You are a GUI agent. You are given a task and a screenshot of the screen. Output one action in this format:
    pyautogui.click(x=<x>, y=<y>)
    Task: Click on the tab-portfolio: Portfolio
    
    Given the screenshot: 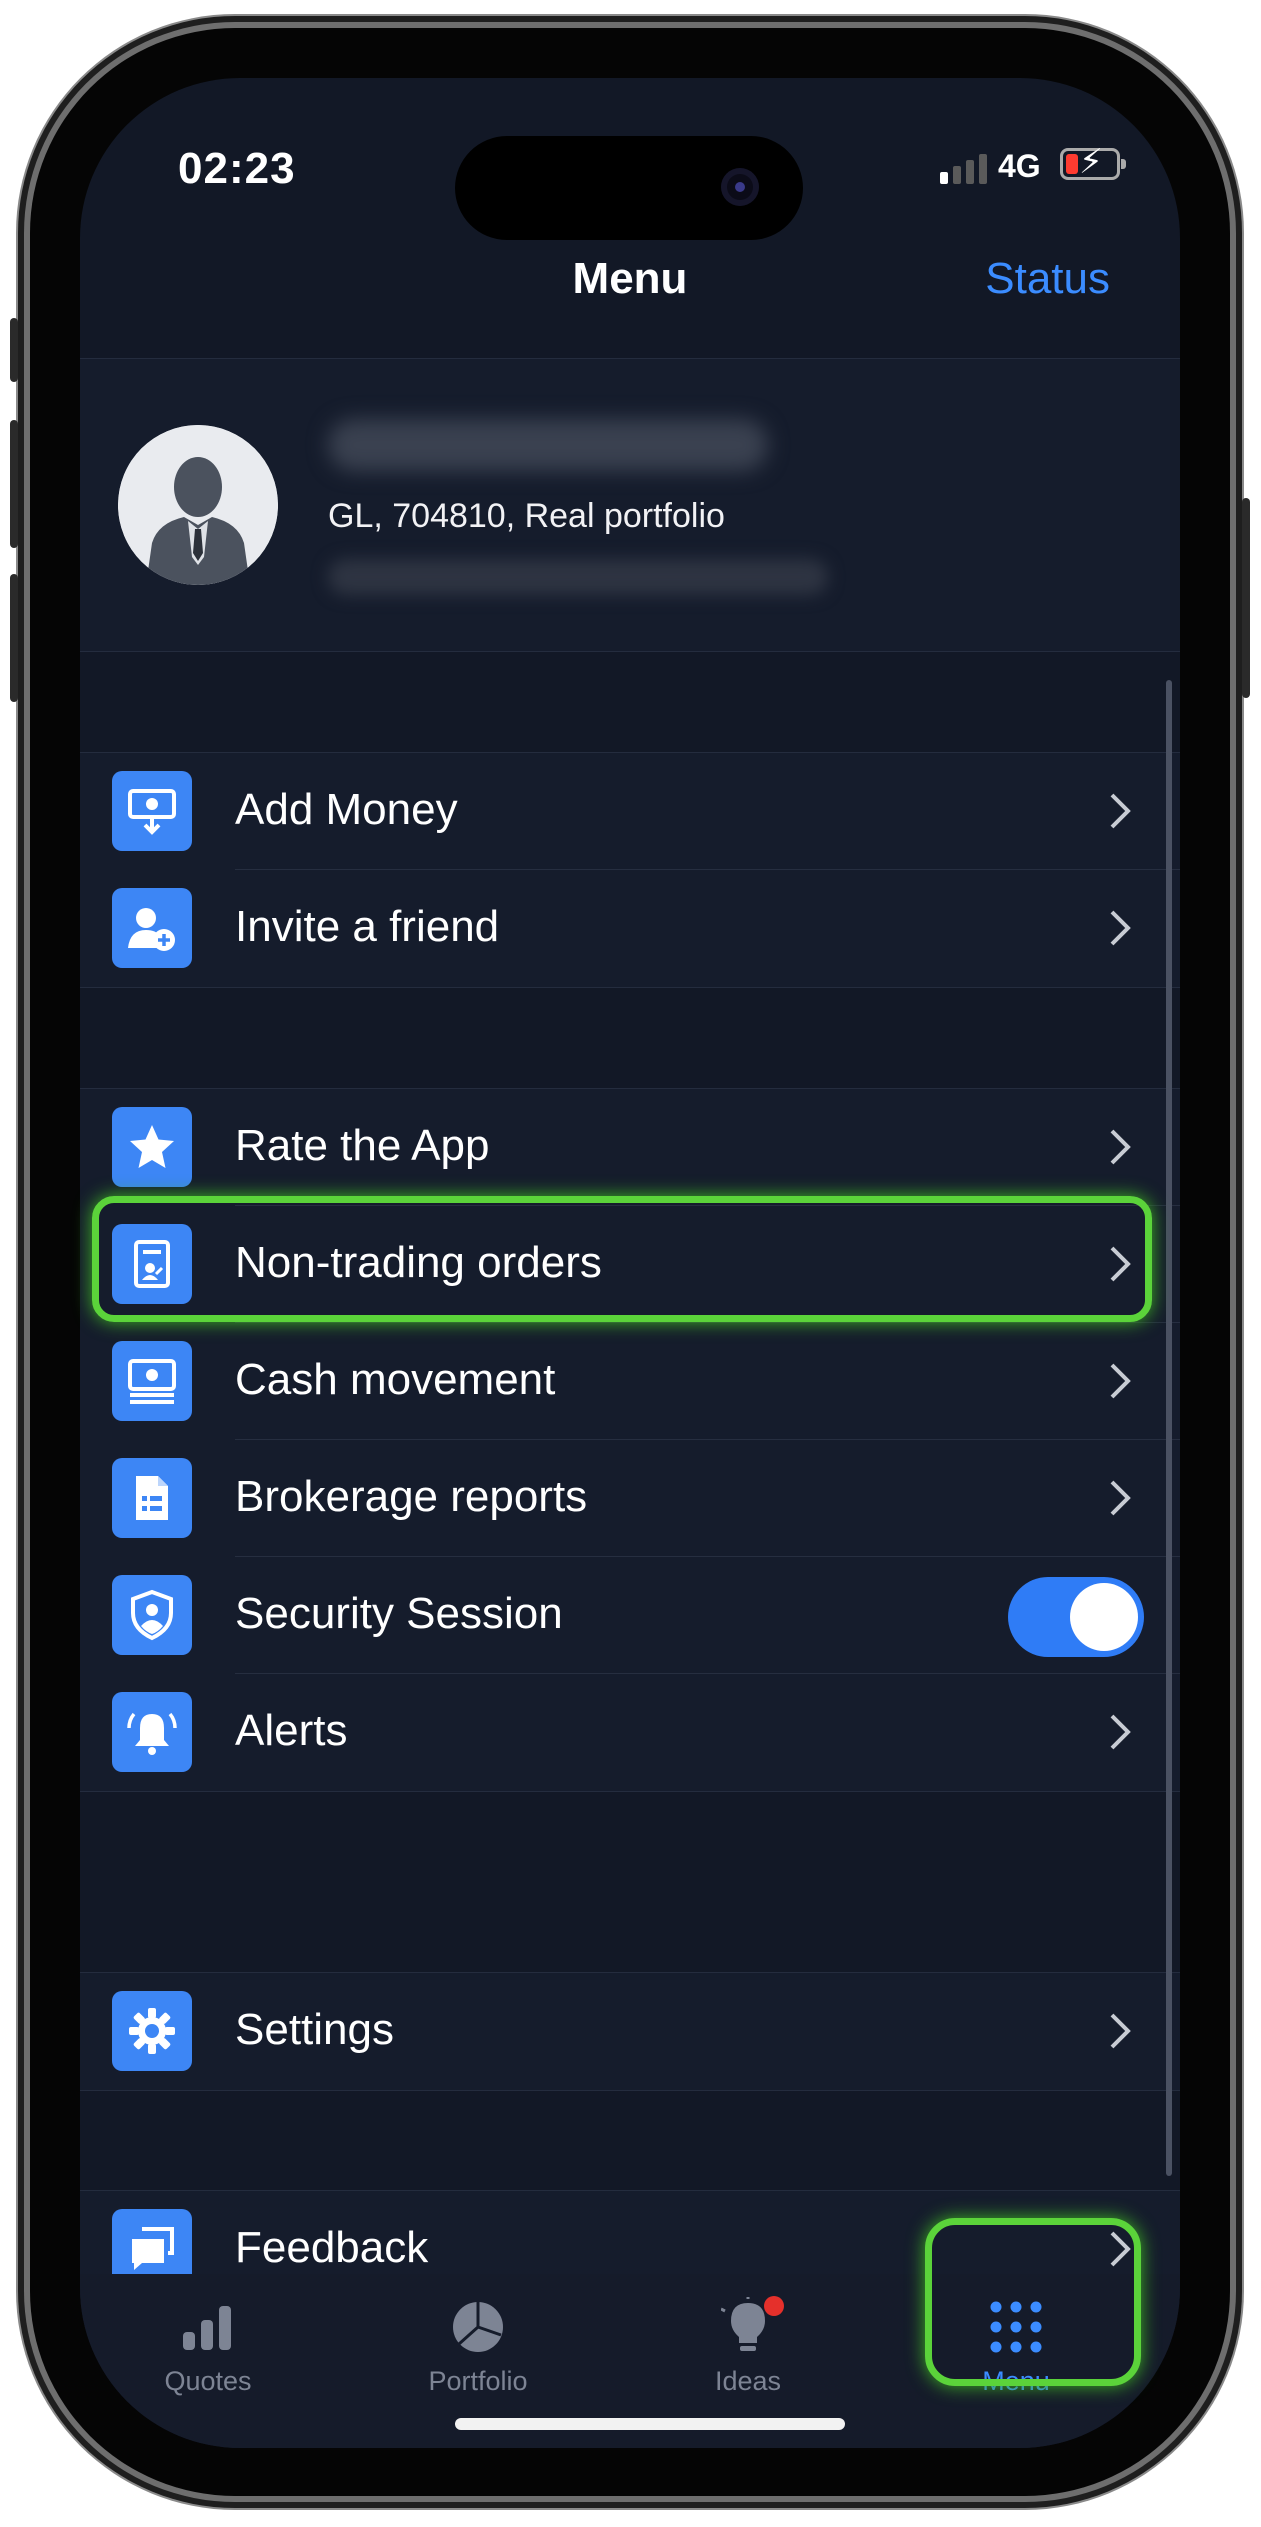 What is the action you would take?
    pyautogui.click(x=478, y=2345)
    